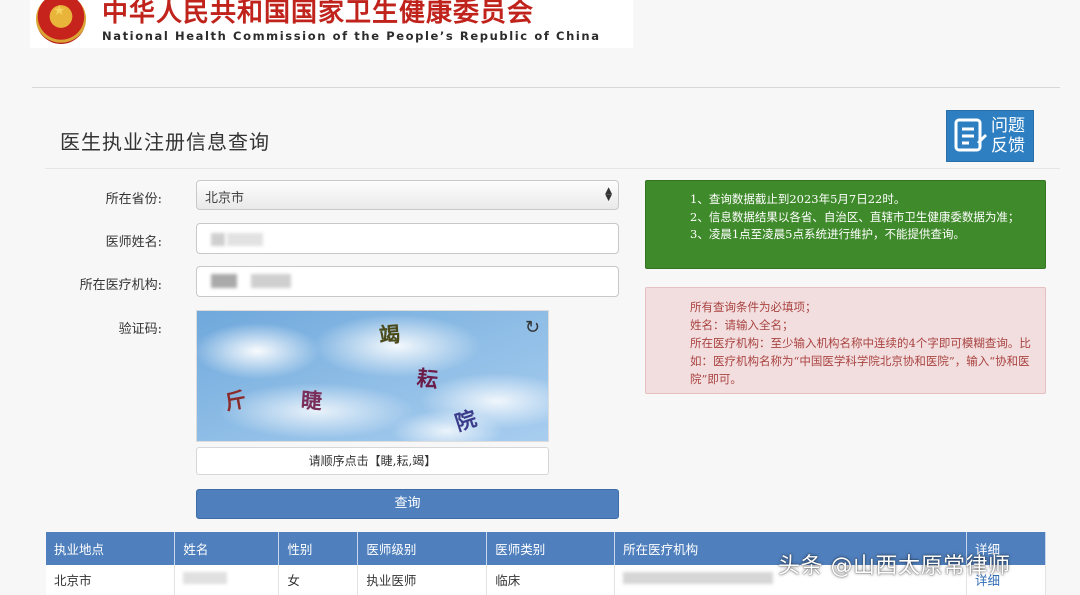 Image resolution: width=1080 pixels, height=595 pixels. What do you see at coordinates (970, 136) in the screenshot?
I see `feedback-icon` at bounding box center [970, 136].